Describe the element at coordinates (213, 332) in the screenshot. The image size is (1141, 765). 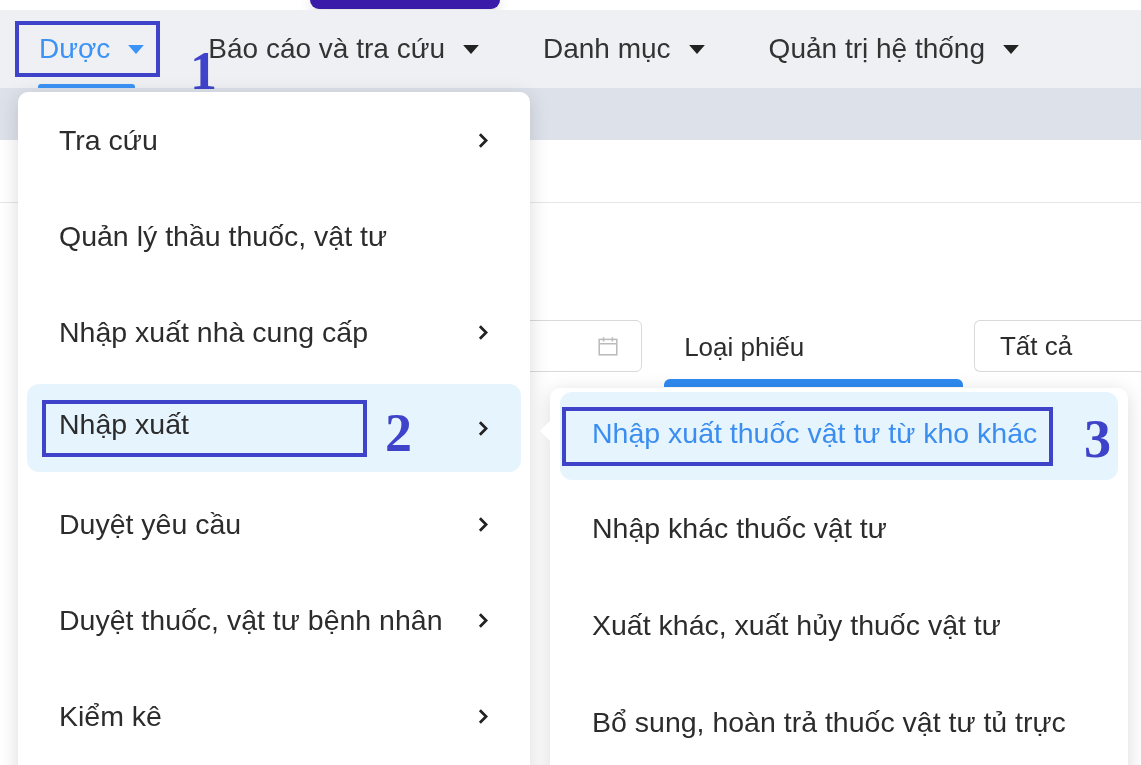
I see `menu-item-label: Nhập xuất nhà cung cấp` at that location.